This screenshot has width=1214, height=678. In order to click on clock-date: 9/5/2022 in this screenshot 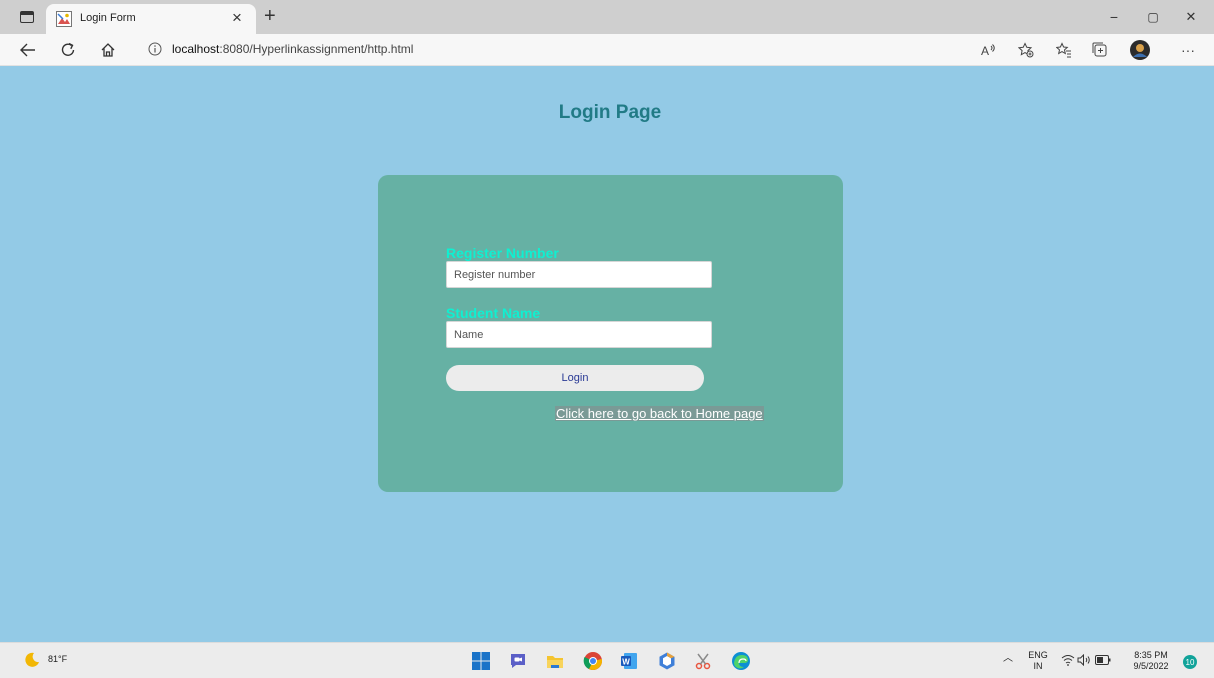, I will do `click(1151, 666)`.